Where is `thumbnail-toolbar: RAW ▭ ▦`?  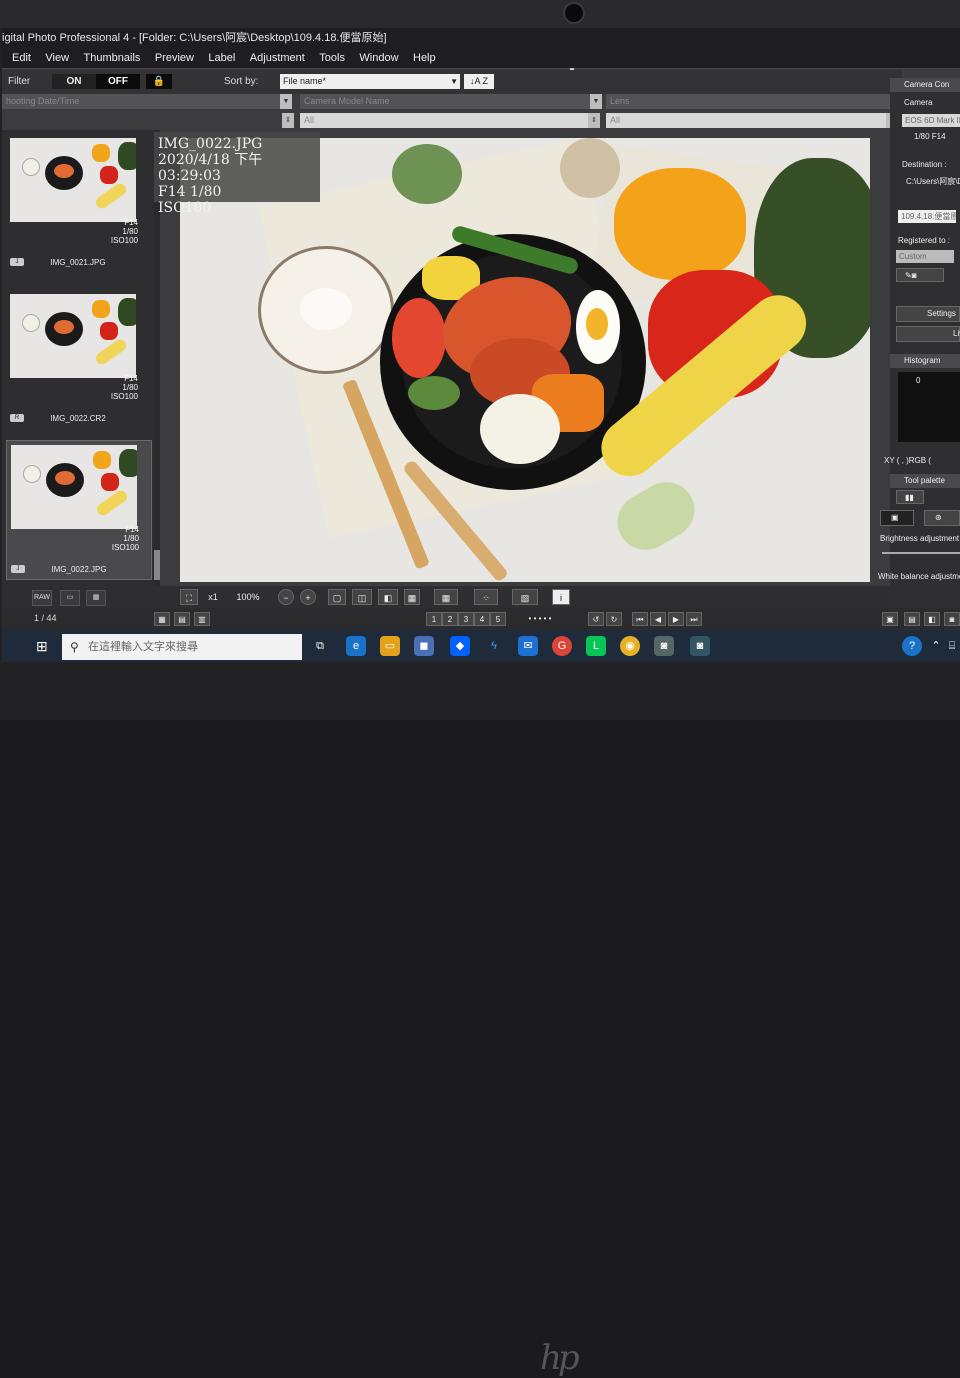 thumbnail-toolbar: RAW ▭ ▦ is located at coordinates (79, 597).